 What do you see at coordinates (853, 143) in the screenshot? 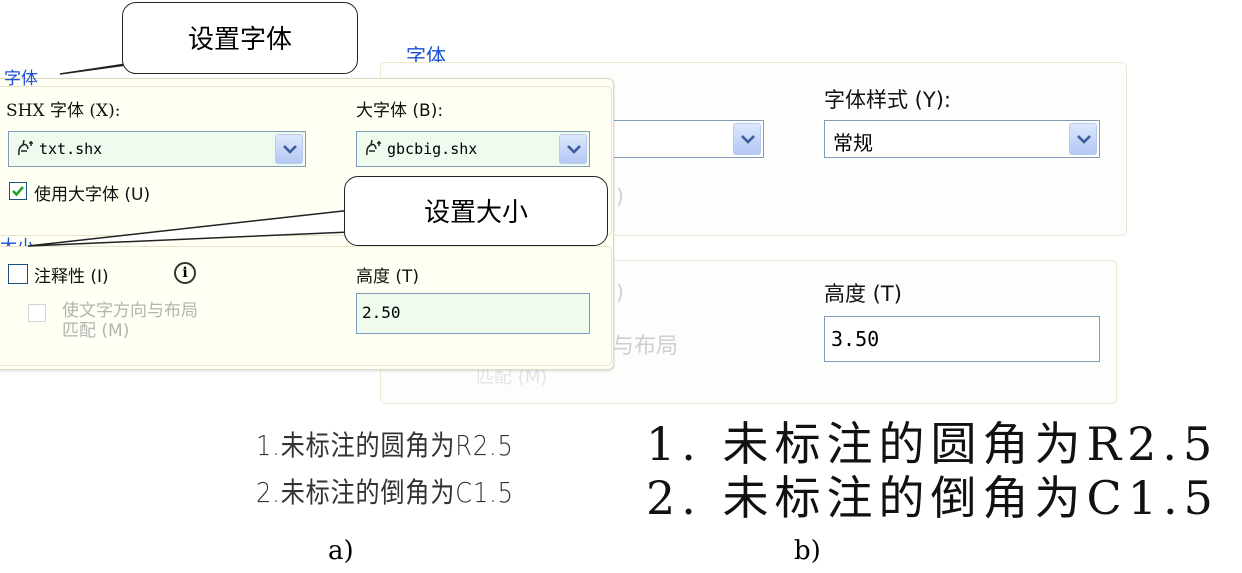
I see `back-font-style-value: 常规` at bounding box center [853, 143].